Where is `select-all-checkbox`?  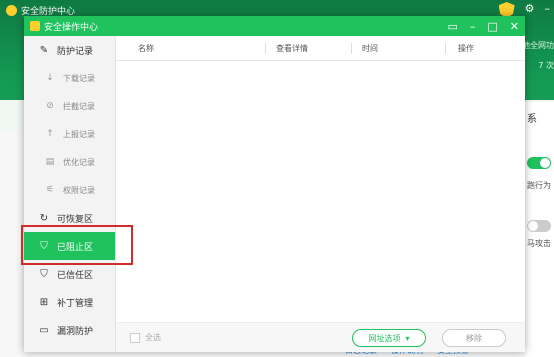 select-all-checkbox is located at coordinates (135, 337).